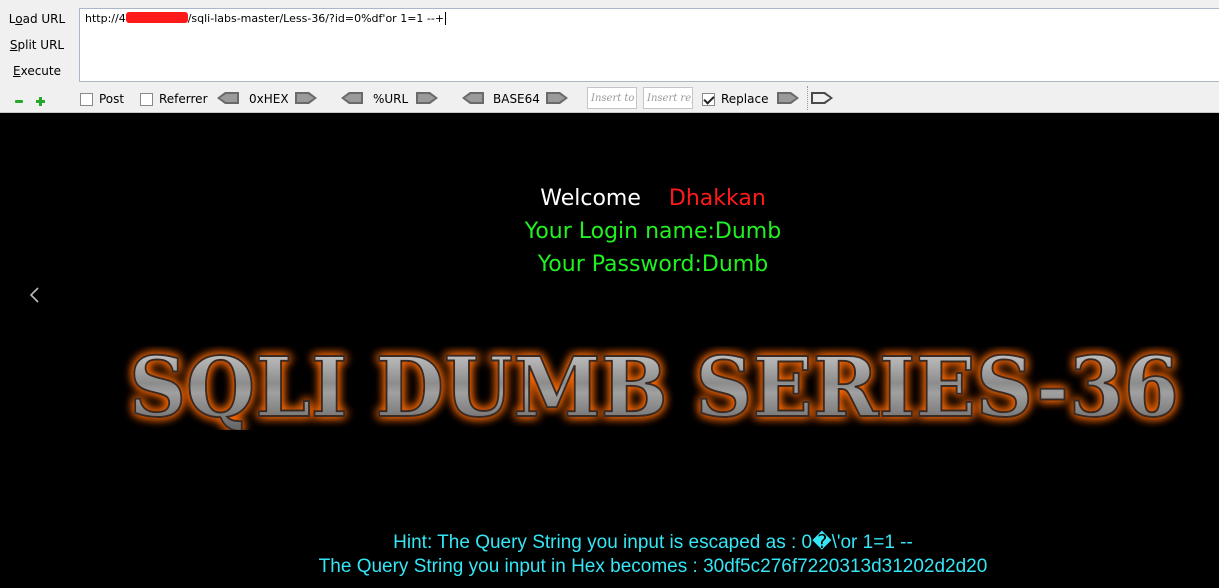 The height and width of the screenshot is (588, 1219). I want to click on chevron-left-icon, so click(34, 295).